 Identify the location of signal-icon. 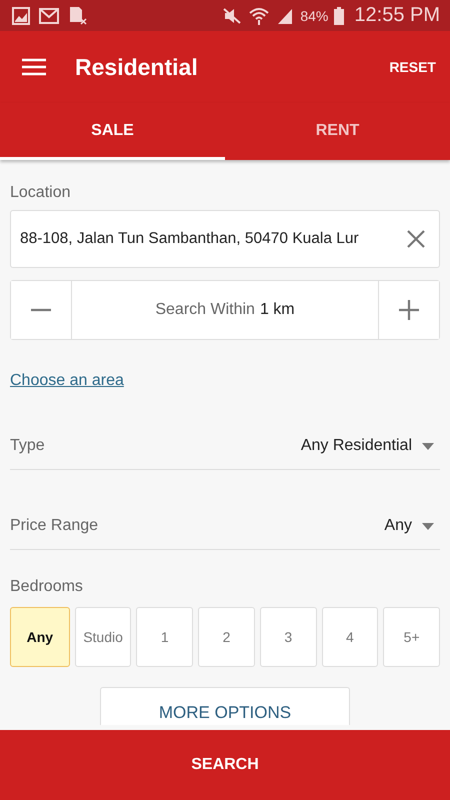
(285, 15).